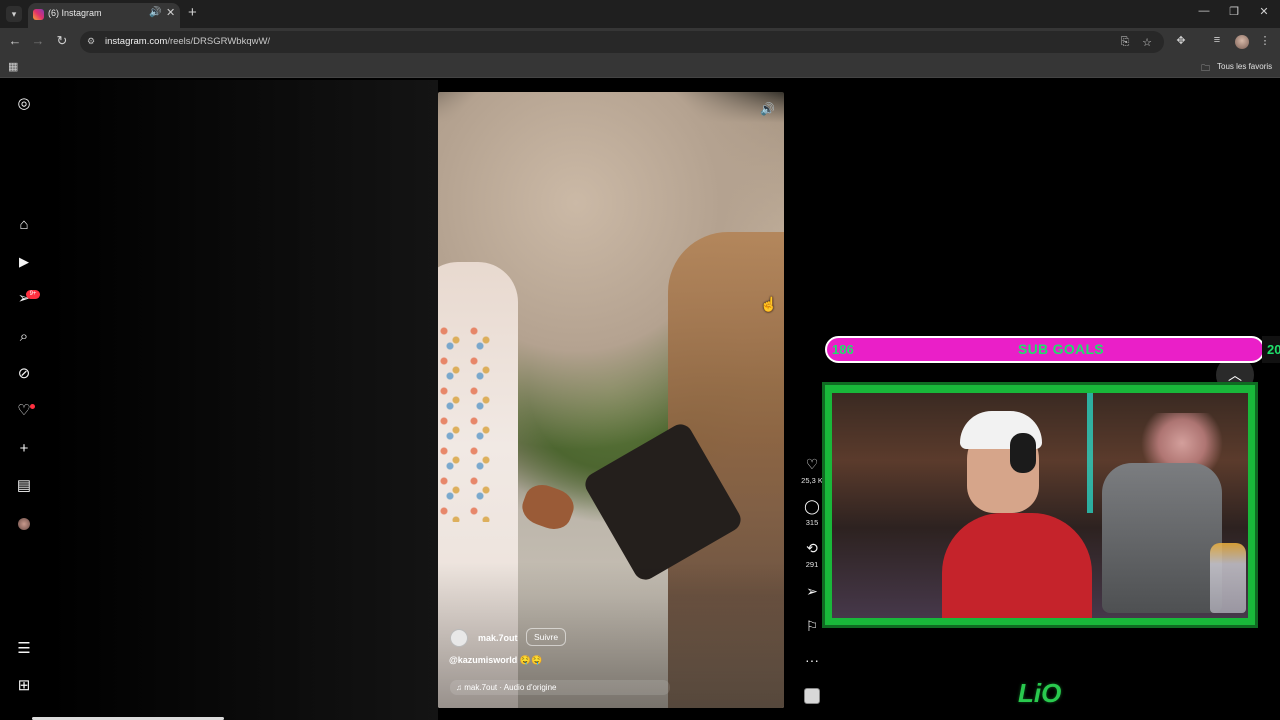 The height and width of the screenshot is (720, 1280). I want to click on tab-audio-icon: 🔊, so click(155, 12).